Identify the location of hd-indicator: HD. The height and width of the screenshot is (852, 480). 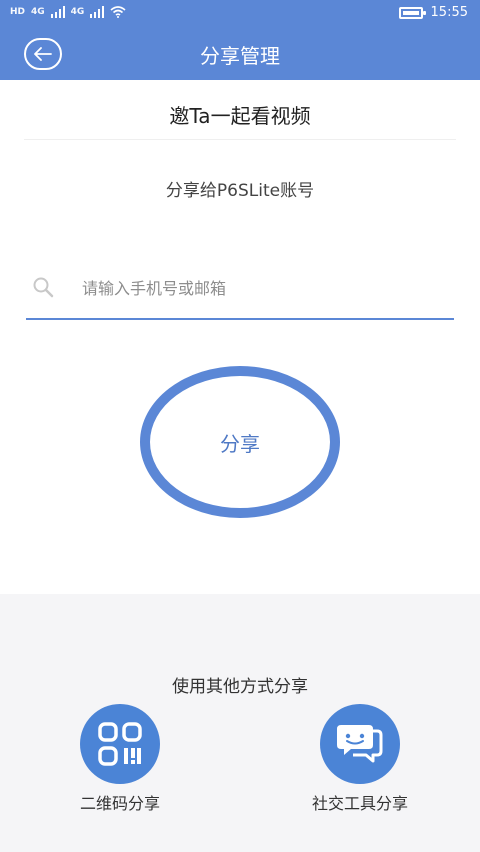
(18, 12).